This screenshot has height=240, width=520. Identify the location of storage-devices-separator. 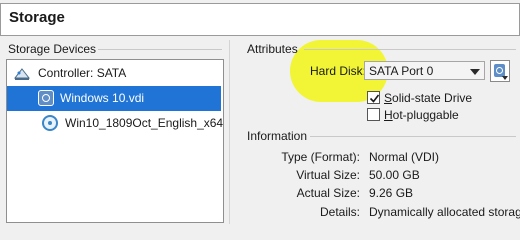
(160, 49).